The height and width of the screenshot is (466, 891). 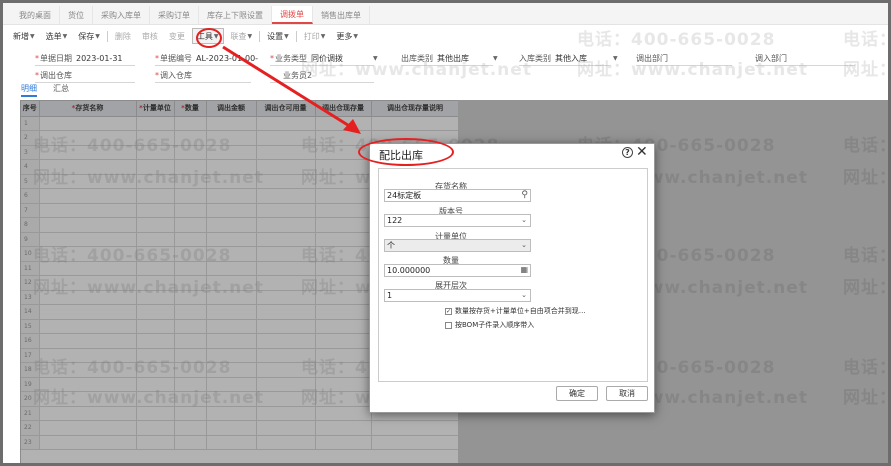 What do you see at coordinates (401, 155) in the screenshot?
I see `dialog-title: 配比出库` at bounding box center [401, 155].